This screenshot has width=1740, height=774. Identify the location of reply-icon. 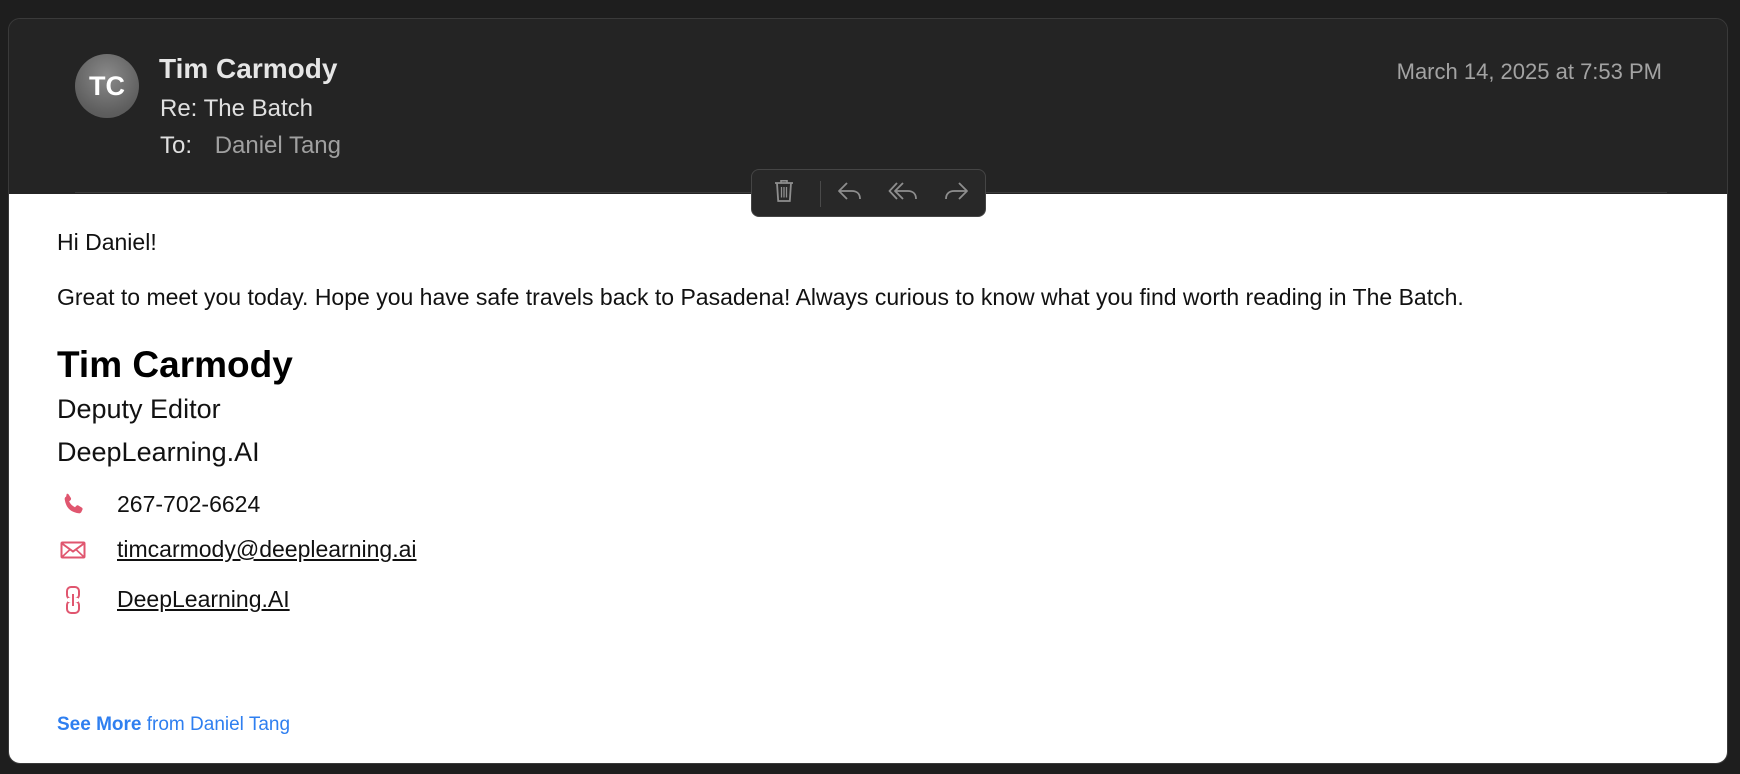
(850, 193).